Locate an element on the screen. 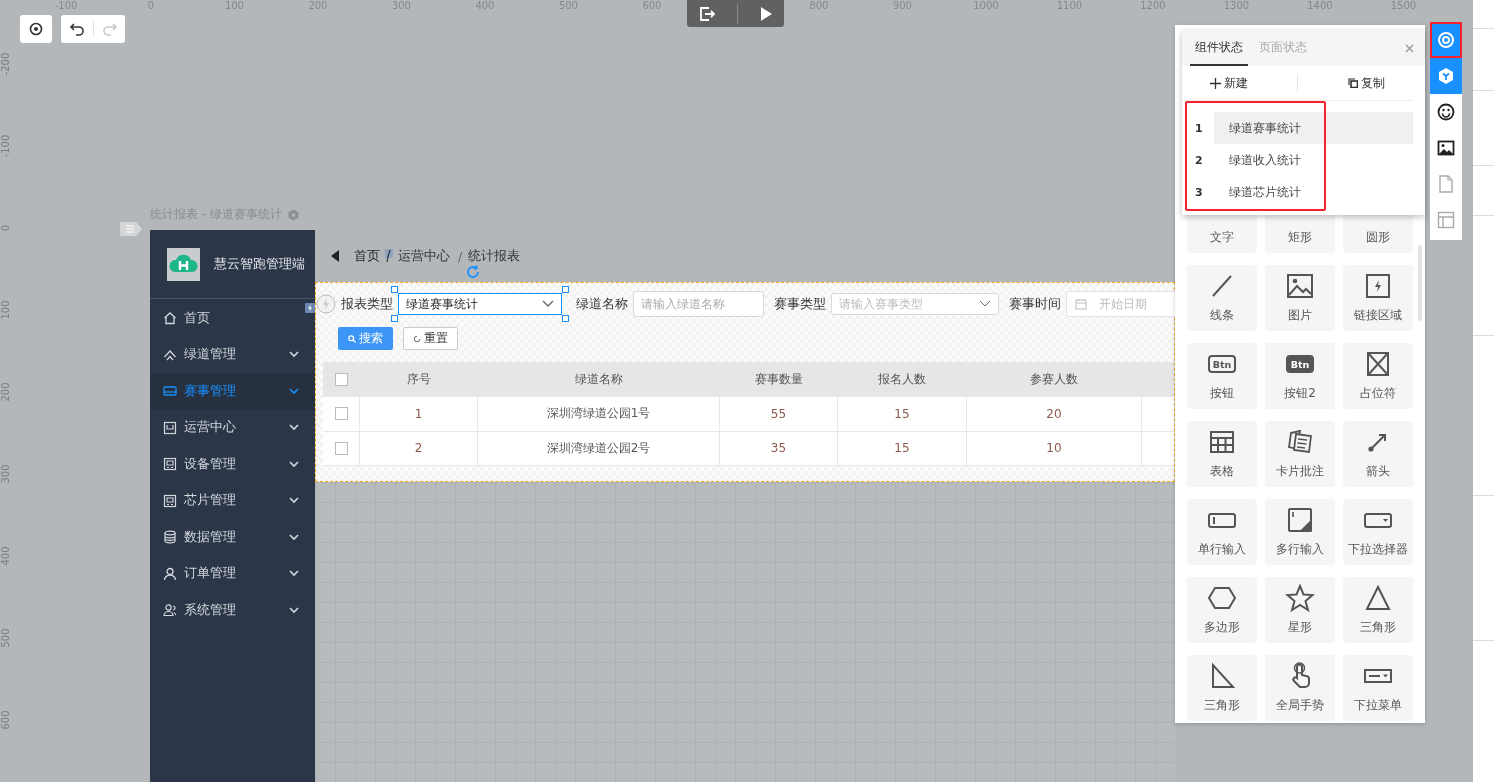  state-item: 绿道赛事统计 is located at coordinates (1313, 128).